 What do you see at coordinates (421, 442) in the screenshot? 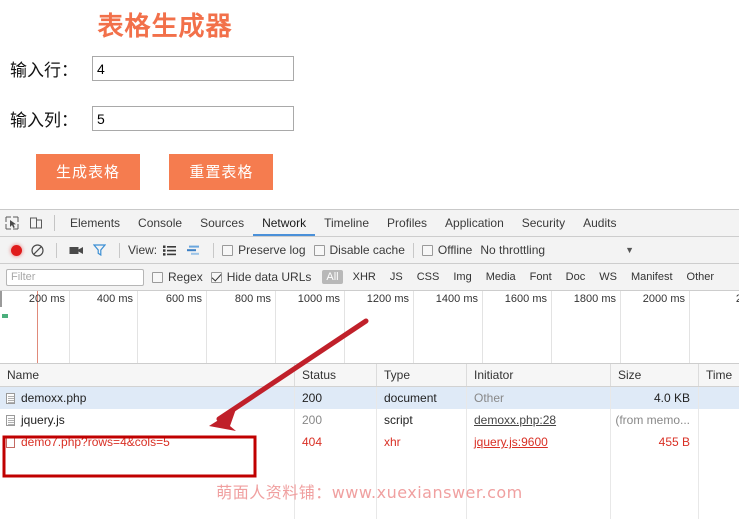
I see `cell-type: xhr` at bounding box center [421, 442].